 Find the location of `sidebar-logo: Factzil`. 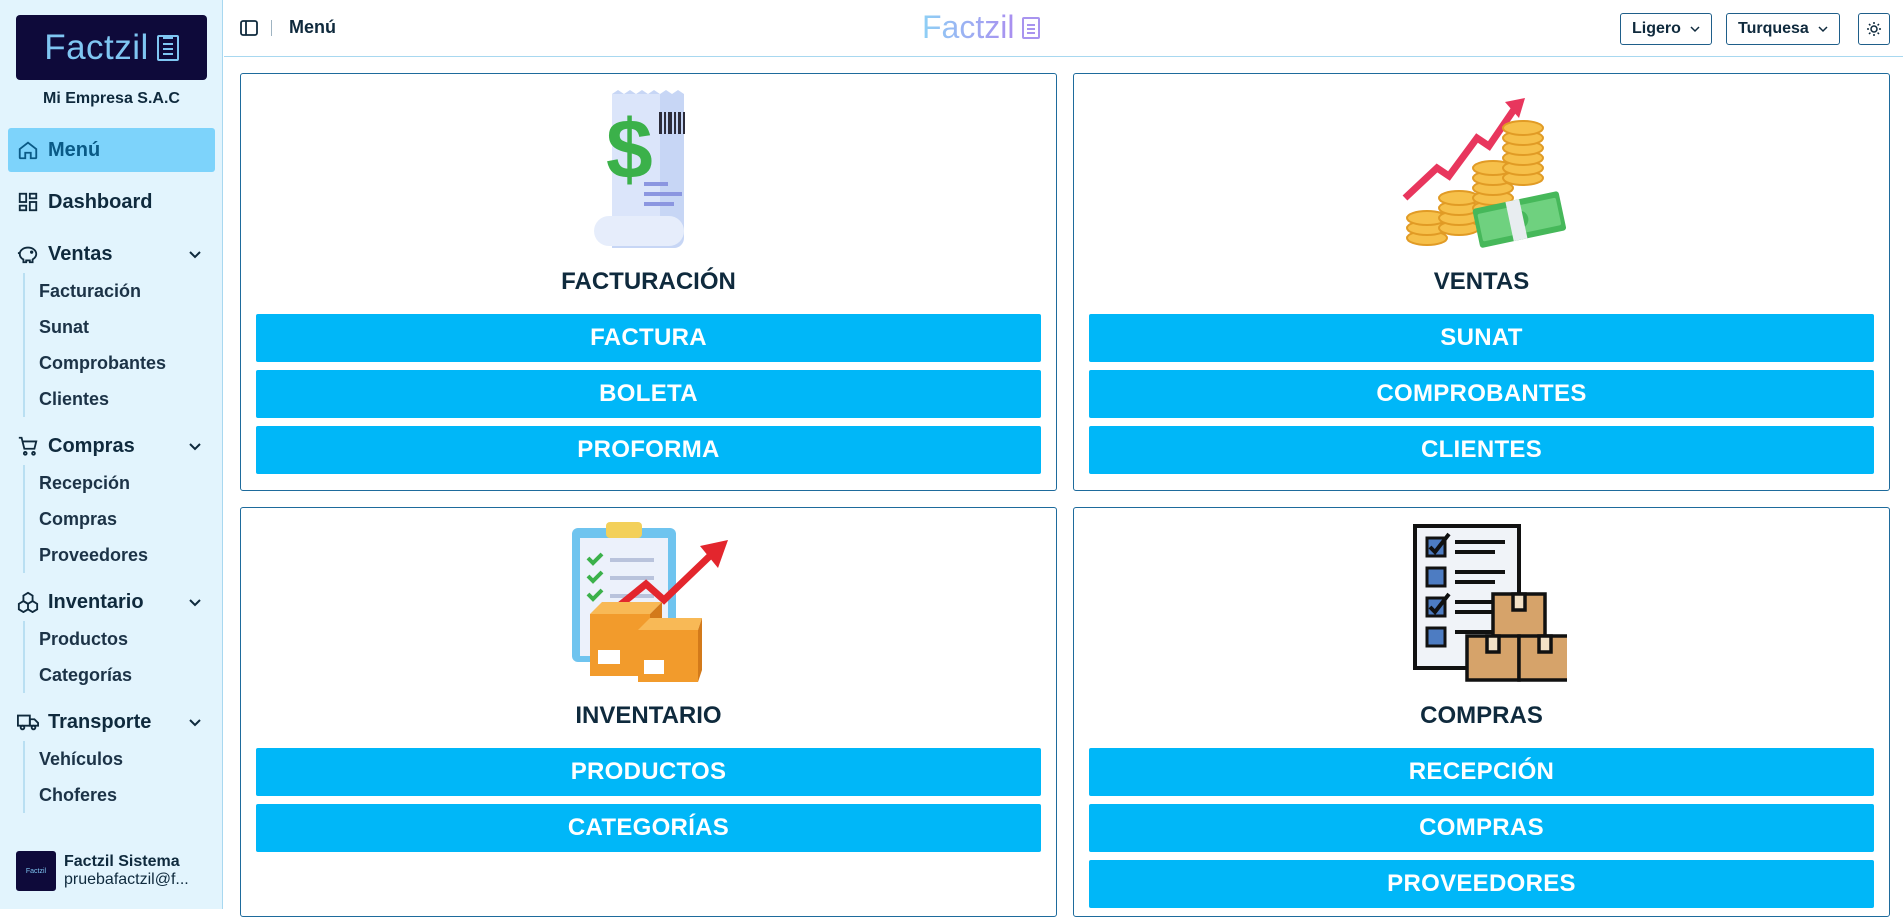

sidebar-logo: Factzil is located at coordinates (111, 47).